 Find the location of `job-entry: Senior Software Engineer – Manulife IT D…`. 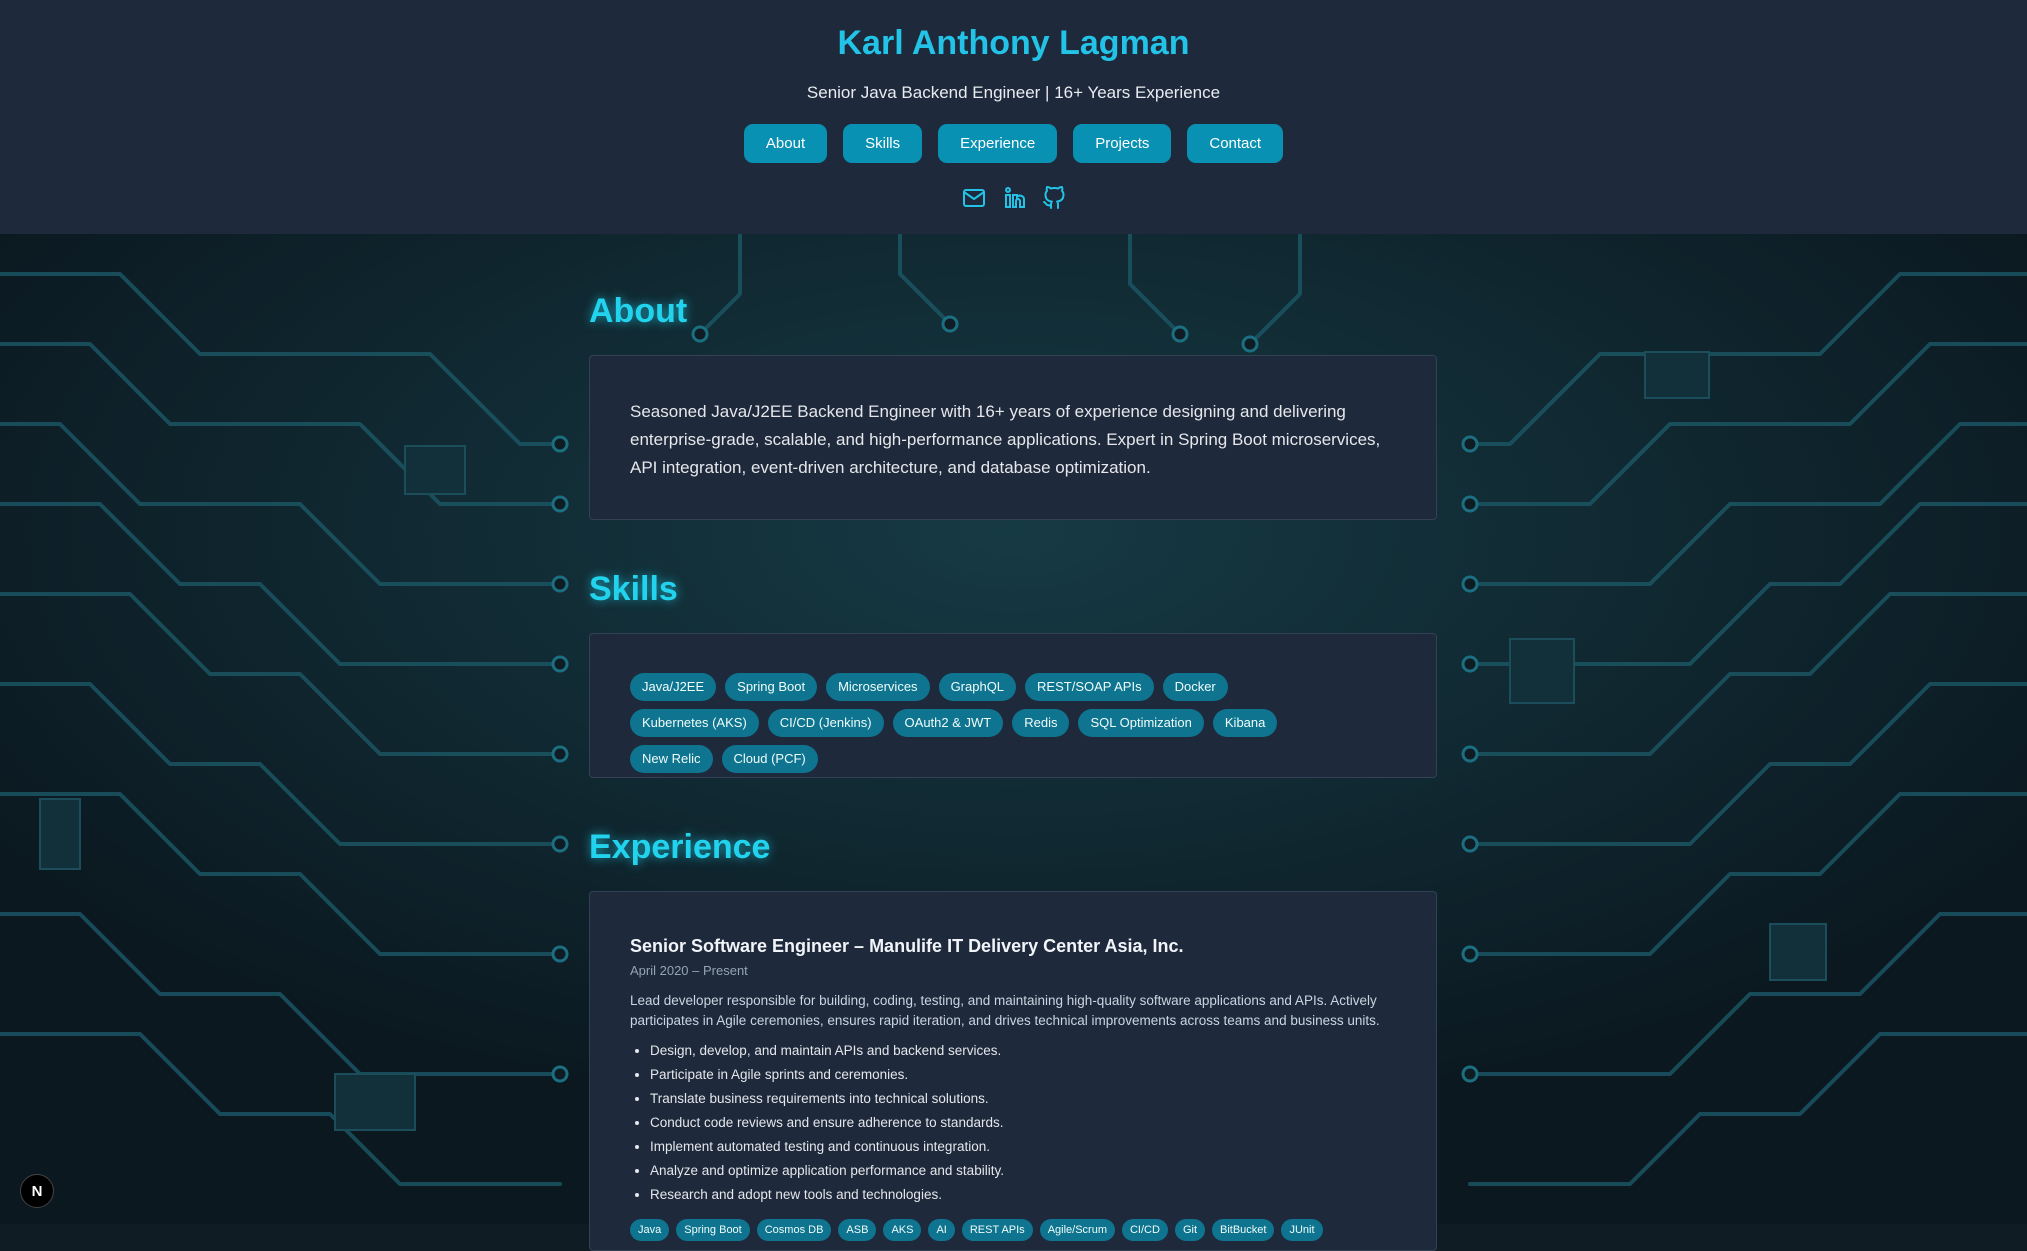

job-entry: Senior Software Engineer – Manulife IT D… is located at coordinates (1013, 1066).